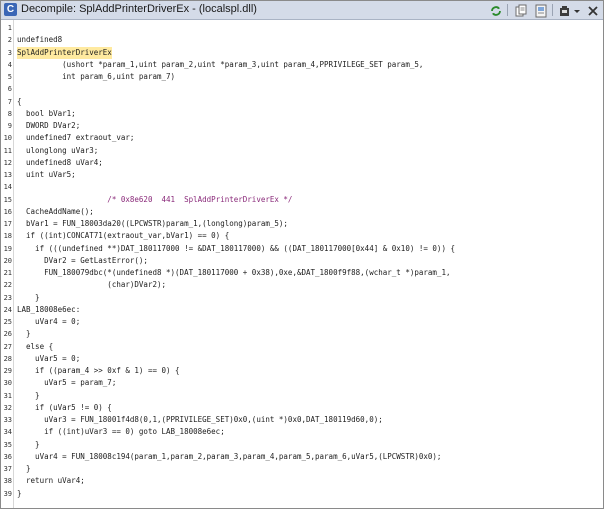  I want to click on code-line: 11 ulonglong uVar3;, so click(301, 151).